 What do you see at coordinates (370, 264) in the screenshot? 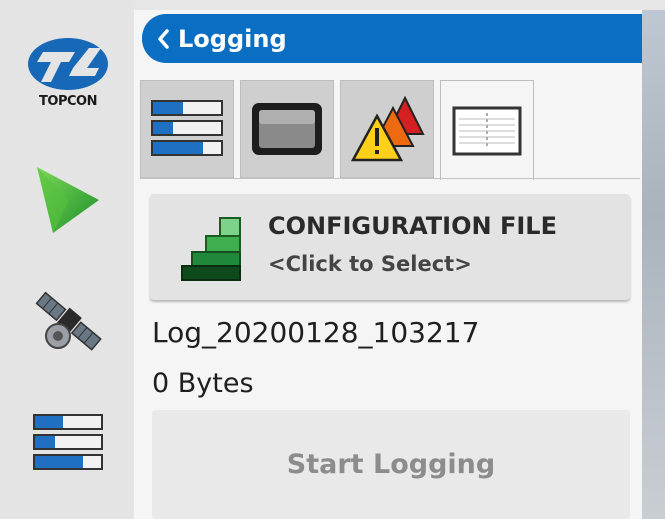
I see `configuration-file-value: <Click to Select>` at bounding box center [370, 264].